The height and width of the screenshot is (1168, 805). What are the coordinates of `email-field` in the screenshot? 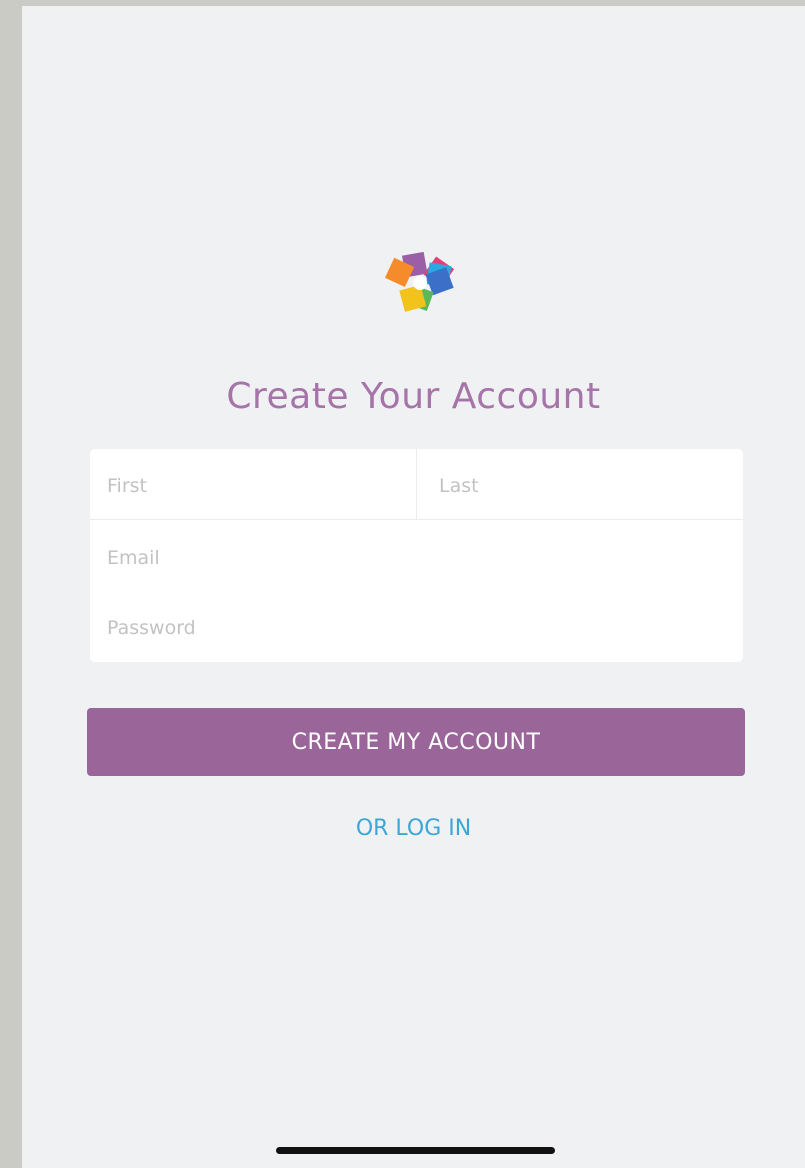 It's located at (417, 558).